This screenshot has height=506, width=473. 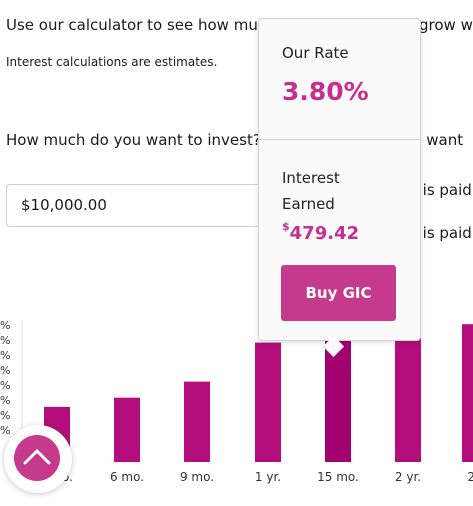 I want to click on interest-amount: 479.42, so click(x=324, y=233).